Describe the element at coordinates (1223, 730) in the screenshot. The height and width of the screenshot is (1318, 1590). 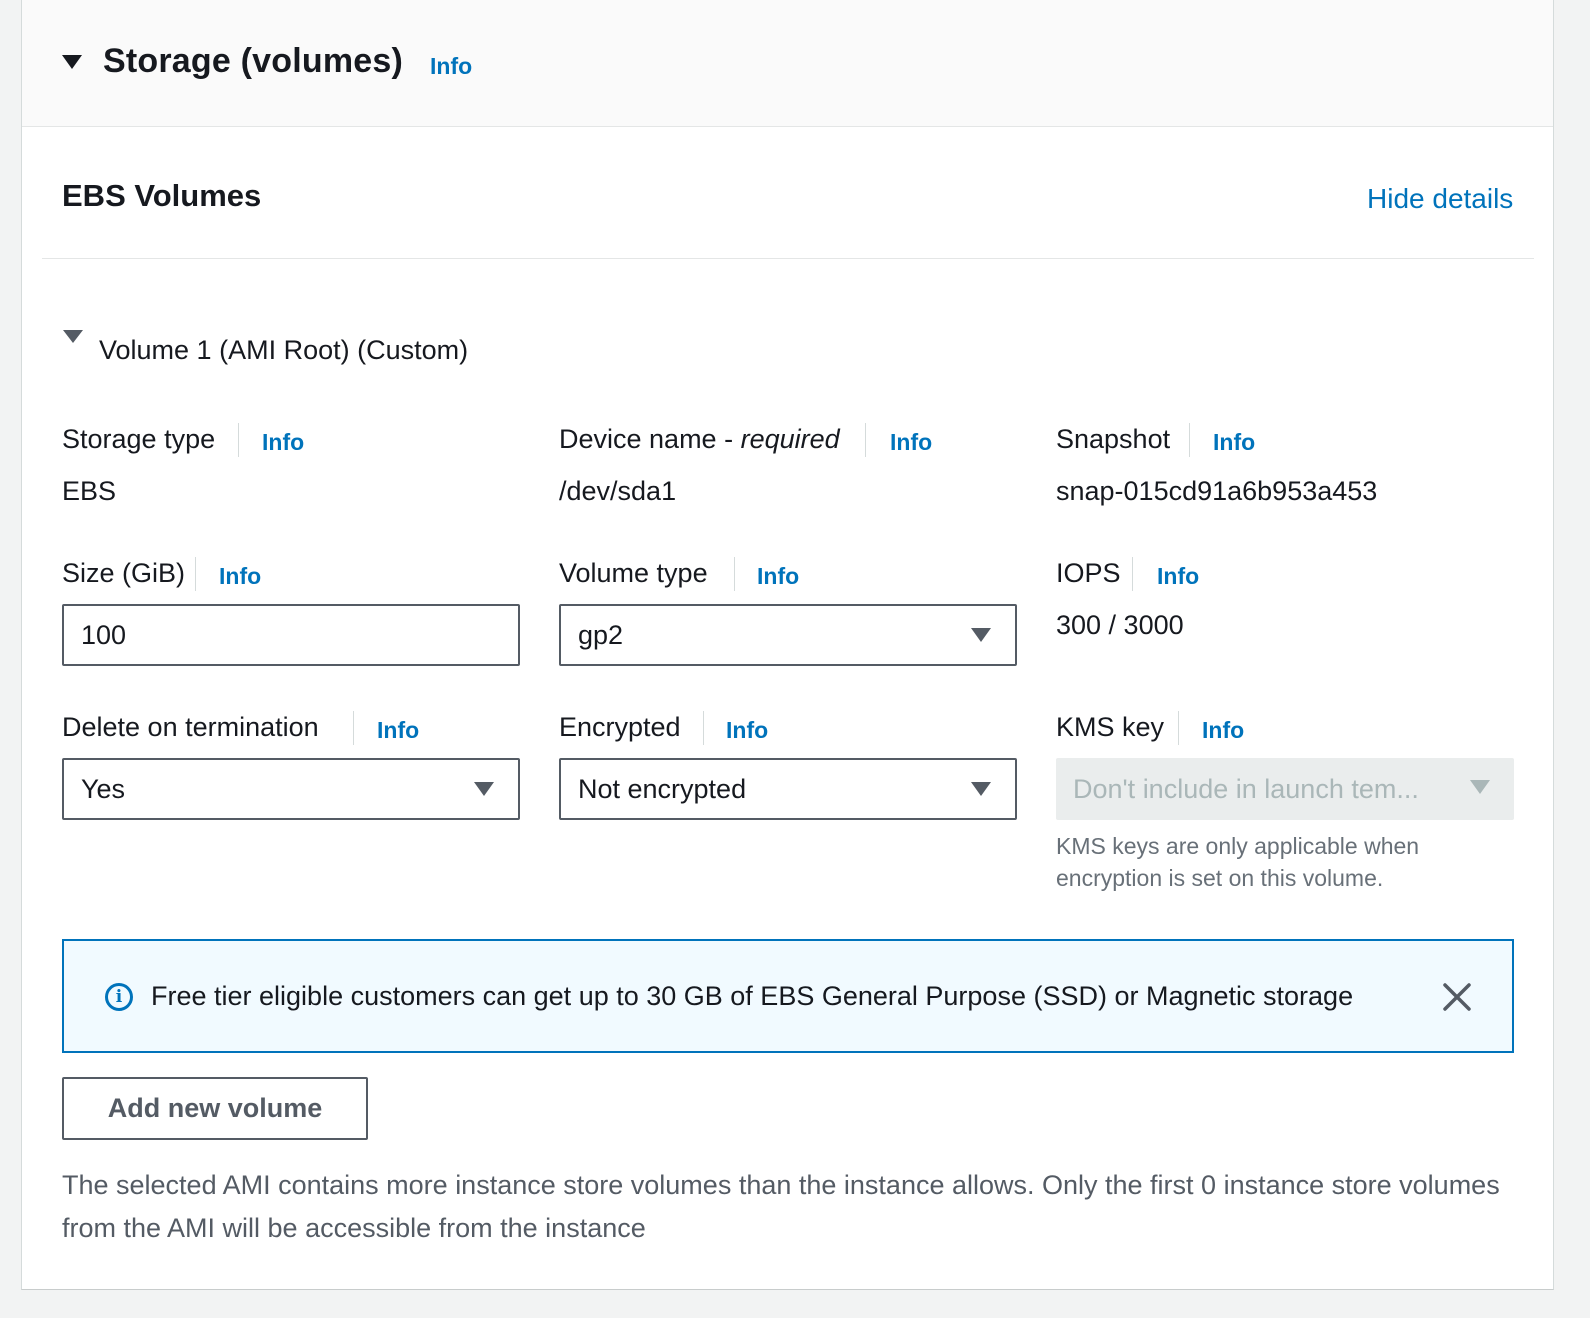
I see `kms-key-info-link: Info` at that location.